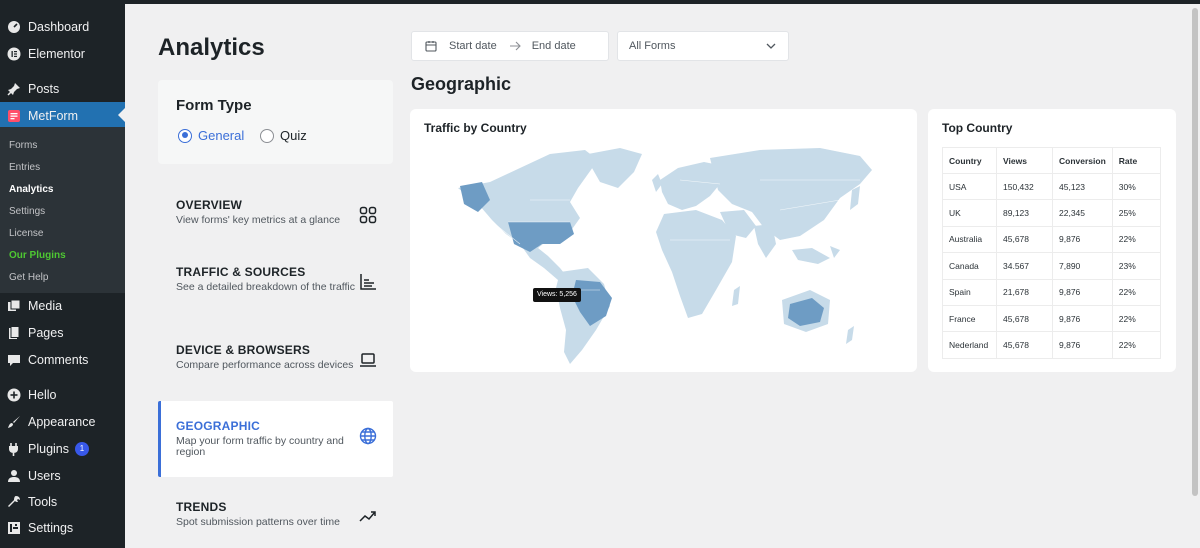  I want to click on sidebar-item-elementor: Elementor, so click(62, 53).